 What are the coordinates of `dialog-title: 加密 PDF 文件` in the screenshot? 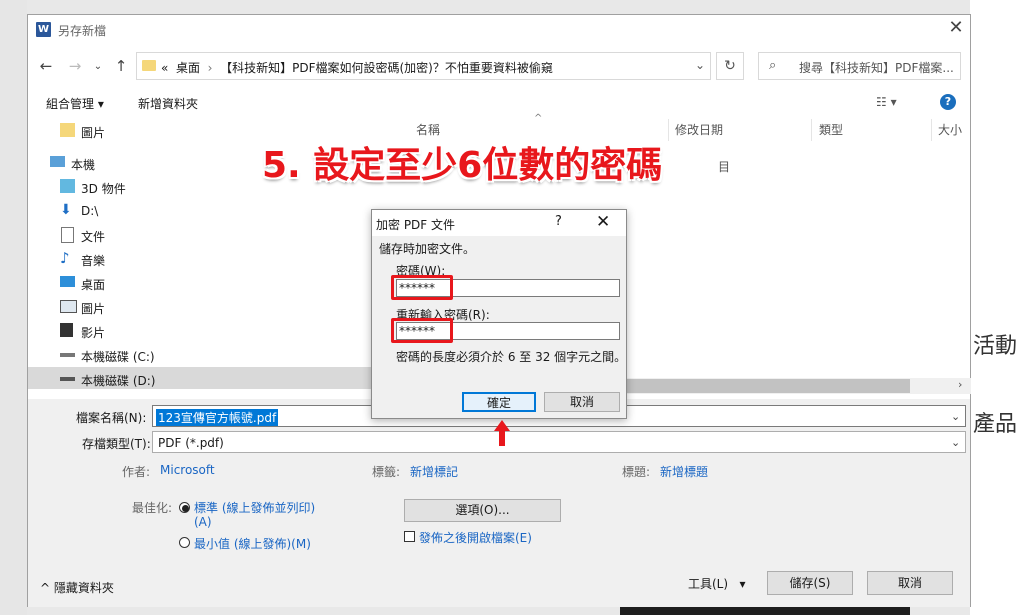 It's located at (416, 225).